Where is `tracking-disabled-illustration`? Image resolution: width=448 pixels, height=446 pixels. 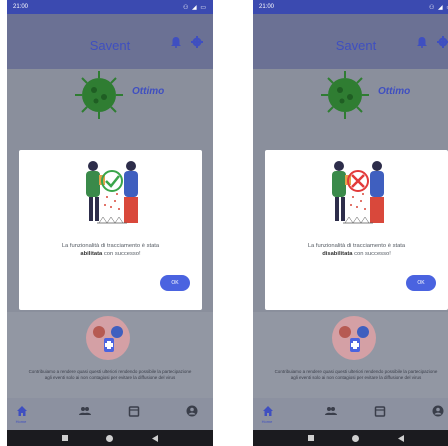
tracking-disabled-illustration is located at coordinates (358, 192).